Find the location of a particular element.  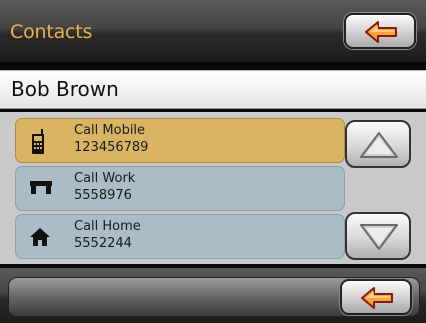

action-number: 5558976 is located at coordinates (103, 195).